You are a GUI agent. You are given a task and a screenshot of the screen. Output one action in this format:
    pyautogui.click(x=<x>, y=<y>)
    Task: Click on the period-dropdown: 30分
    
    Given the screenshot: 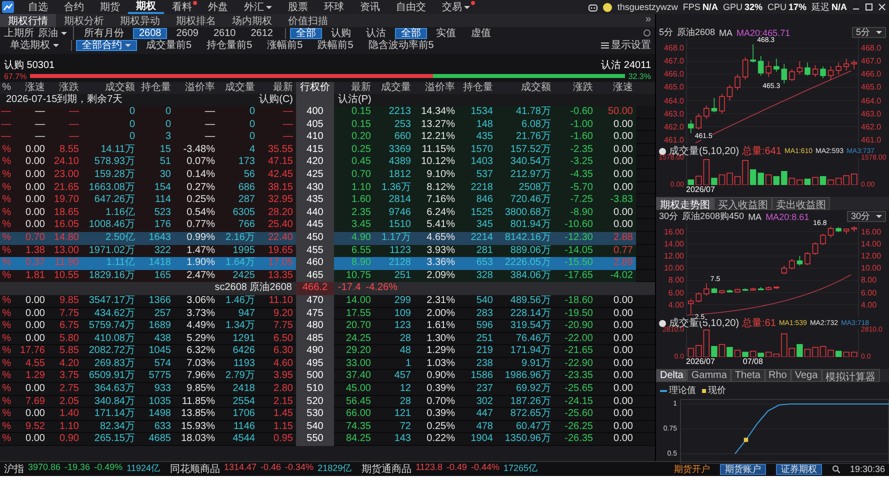 What is the action you would take?
    pyautogui.click(x=866, y=216)
    